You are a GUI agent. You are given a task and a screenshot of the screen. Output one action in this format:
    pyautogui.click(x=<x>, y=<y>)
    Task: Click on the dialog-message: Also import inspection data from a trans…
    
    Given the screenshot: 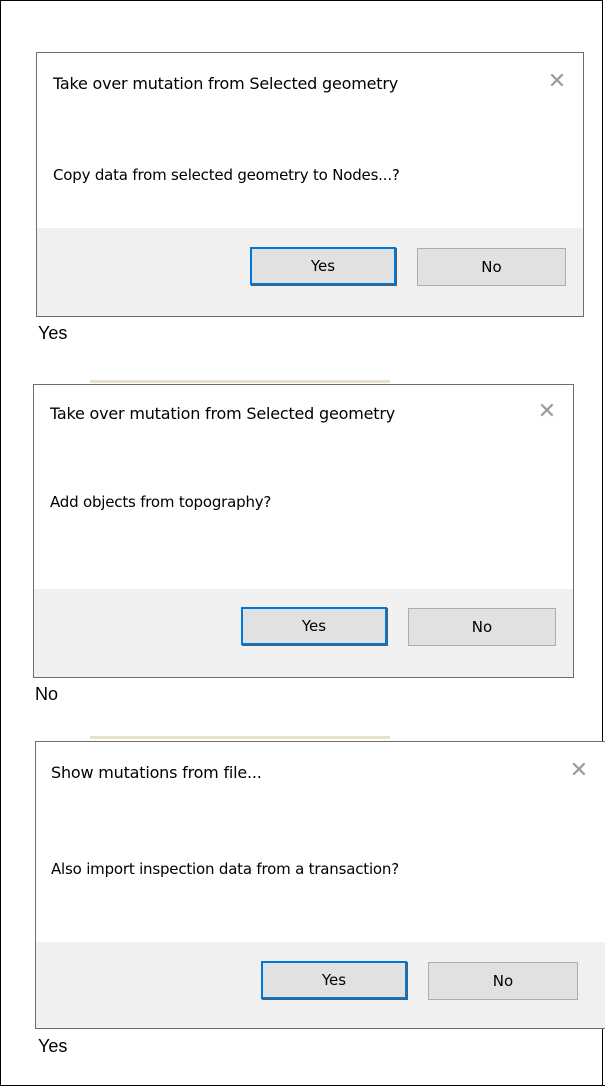 What is the action you would take?
    pyautogui.click(x=225, y=869)
    